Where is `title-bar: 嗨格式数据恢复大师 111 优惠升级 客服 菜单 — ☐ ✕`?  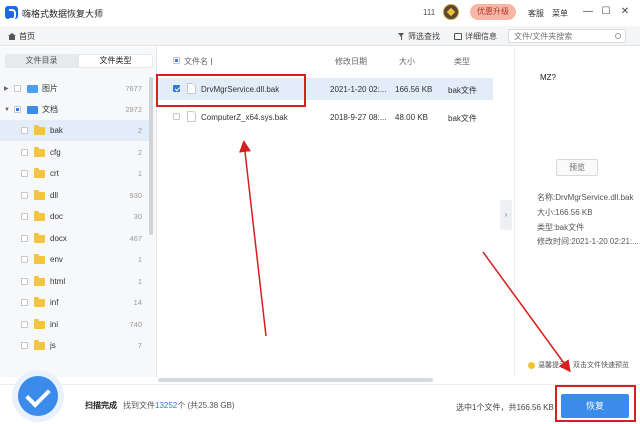
title-bar: 嗨格式数据恢复大师 111 优惠升级 客服 菜单 — ☐ ✕ is located at coordinates (320, 13).